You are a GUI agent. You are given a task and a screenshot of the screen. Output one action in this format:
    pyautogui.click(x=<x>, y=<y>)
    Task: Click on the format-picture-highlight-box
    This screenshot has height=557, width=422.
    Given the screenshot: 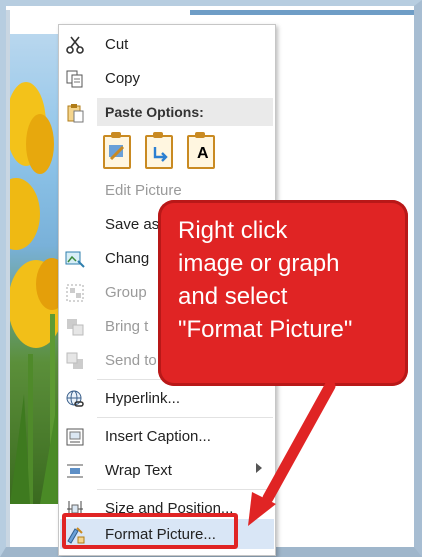 What is the action you would take?
    pyautogui.click(x=150, y=531)
    